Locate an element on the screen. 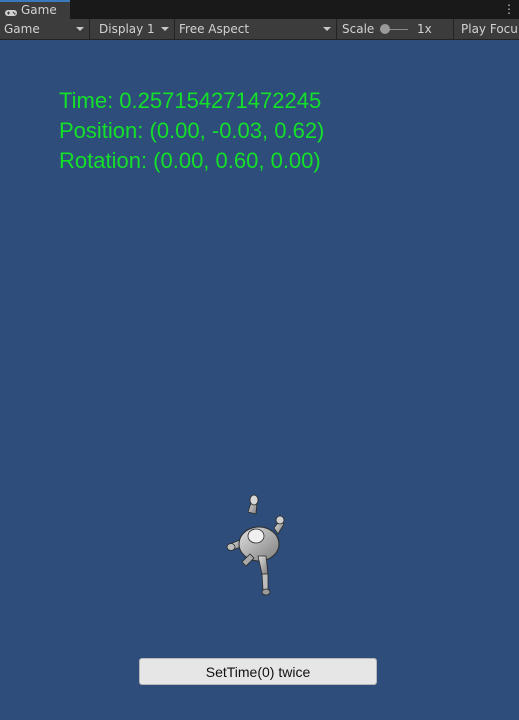 The width and height of the screenshot is (519, 720). humanoid-character-model is located at coordinates (259, 546).